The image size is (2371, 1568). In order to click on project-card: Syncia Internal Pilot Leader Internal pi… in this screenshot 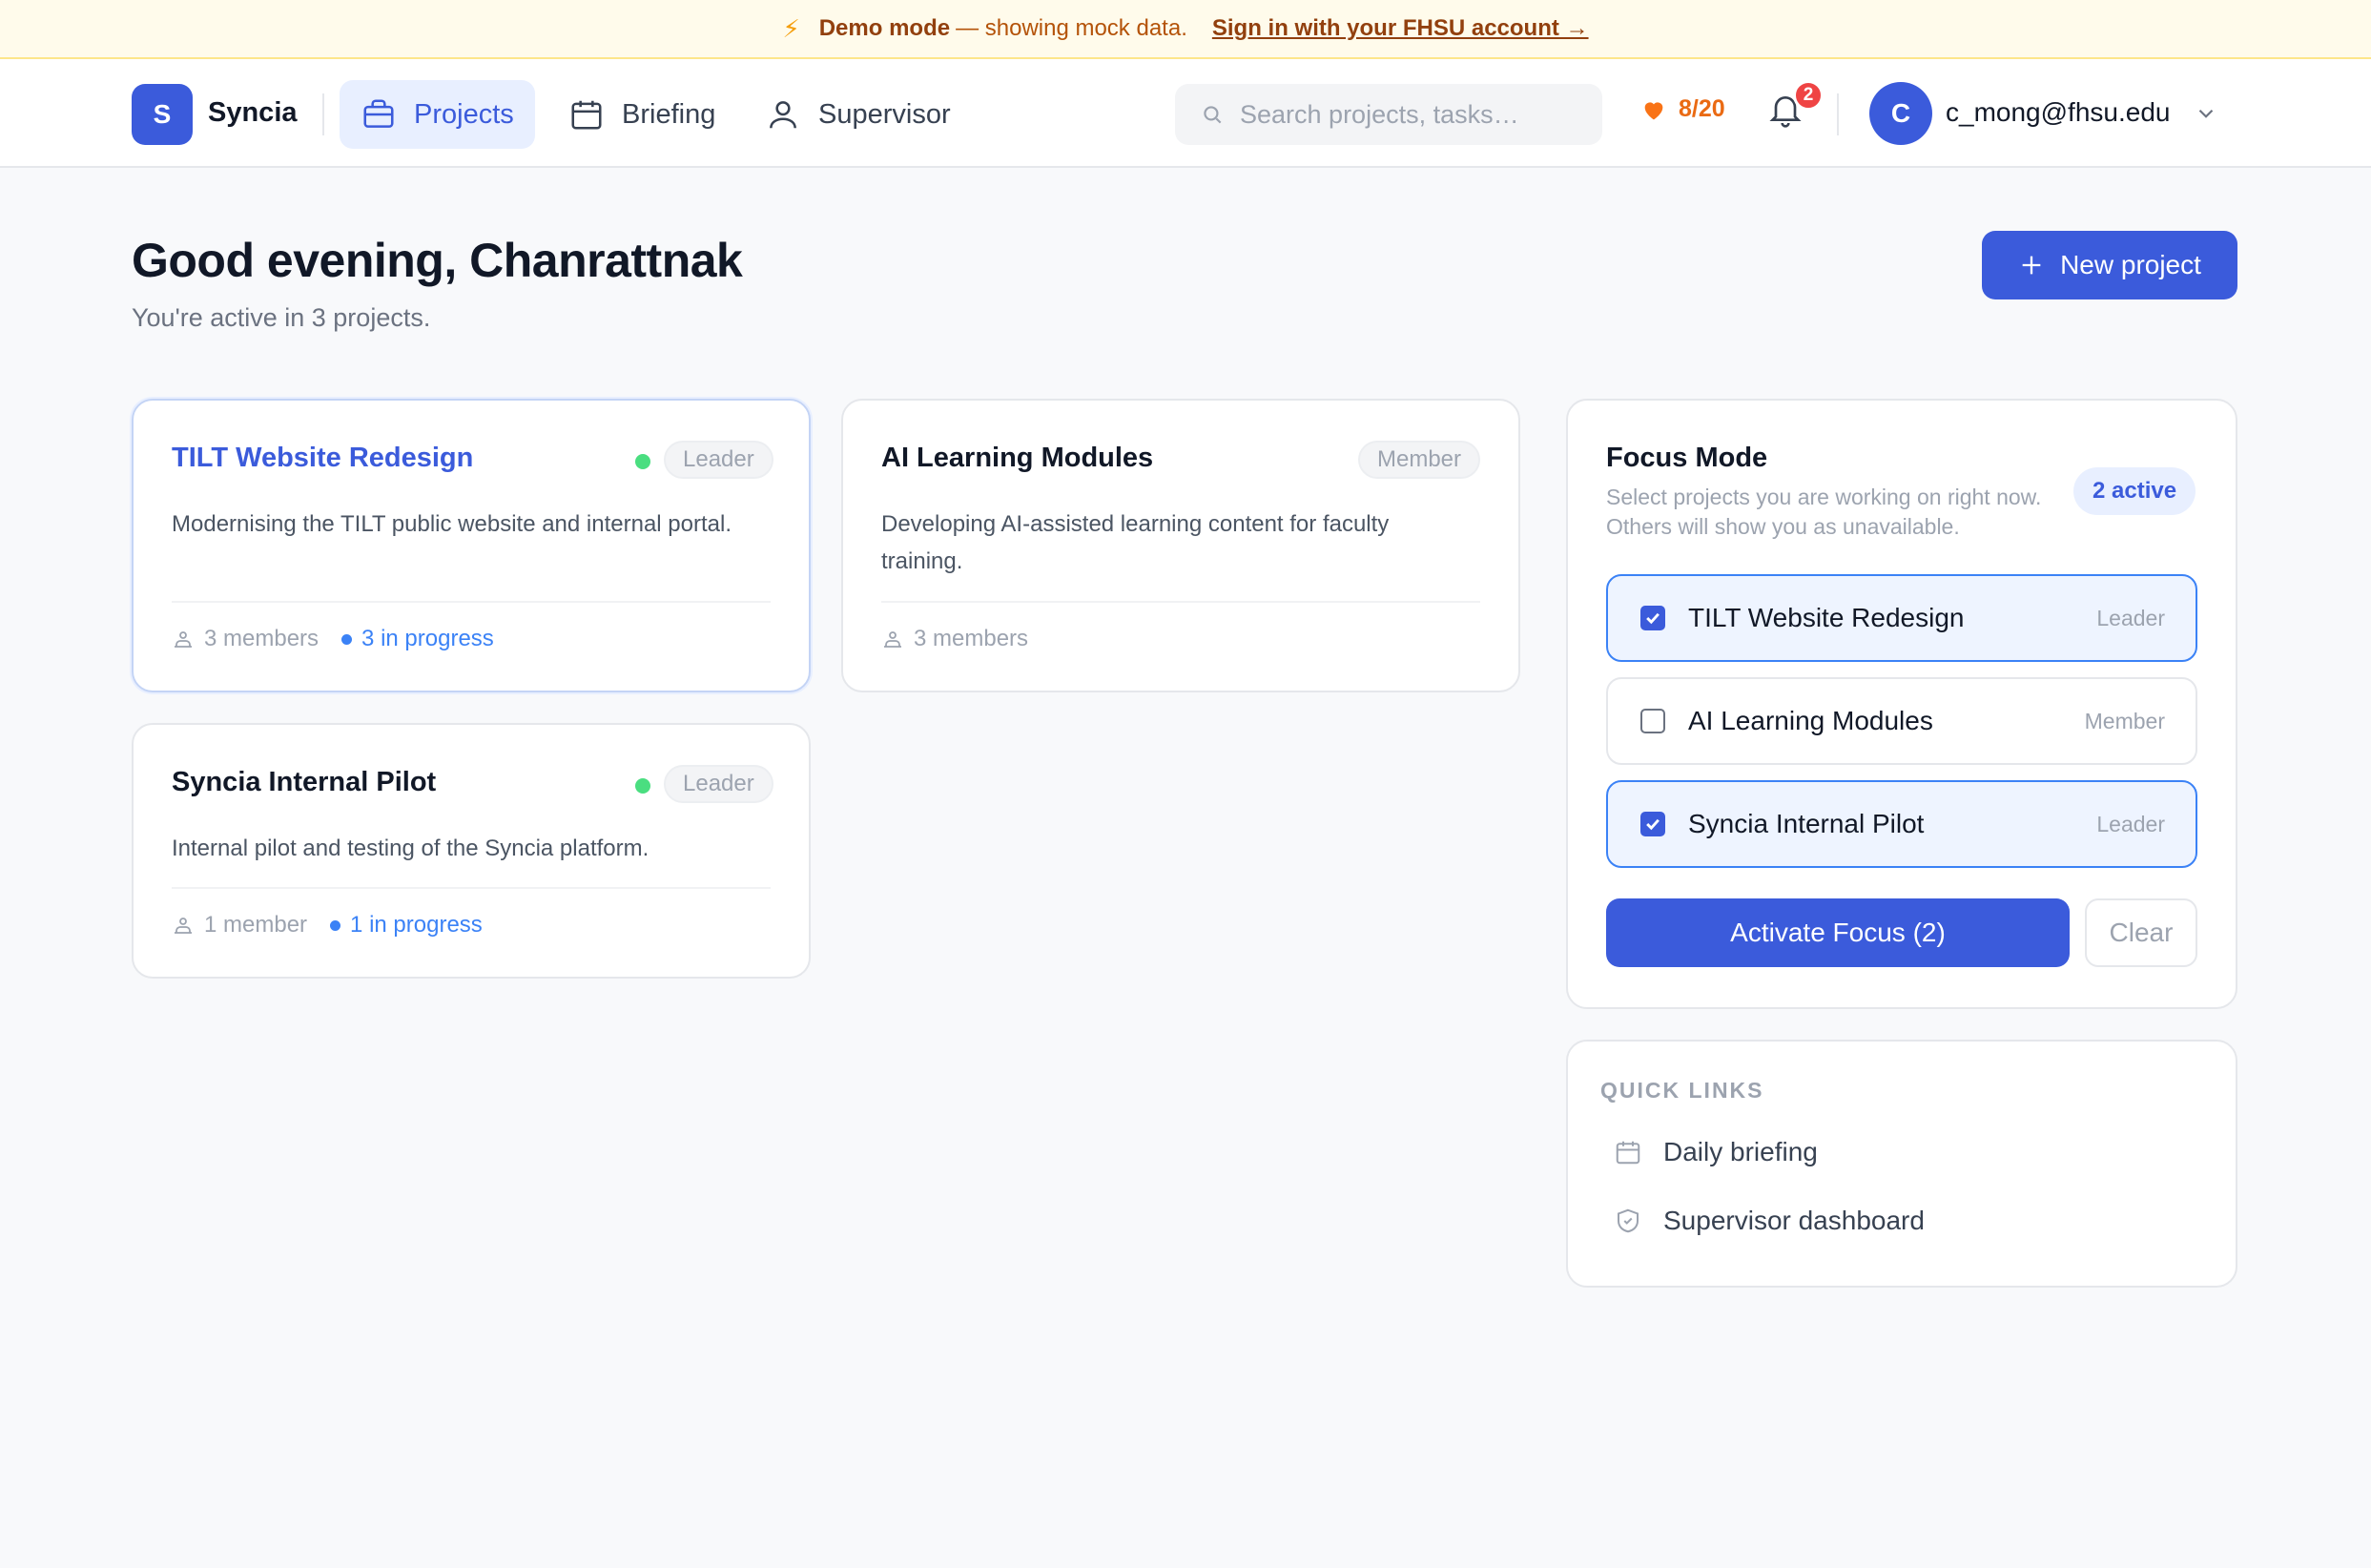, I will do `click(471, 851)`.